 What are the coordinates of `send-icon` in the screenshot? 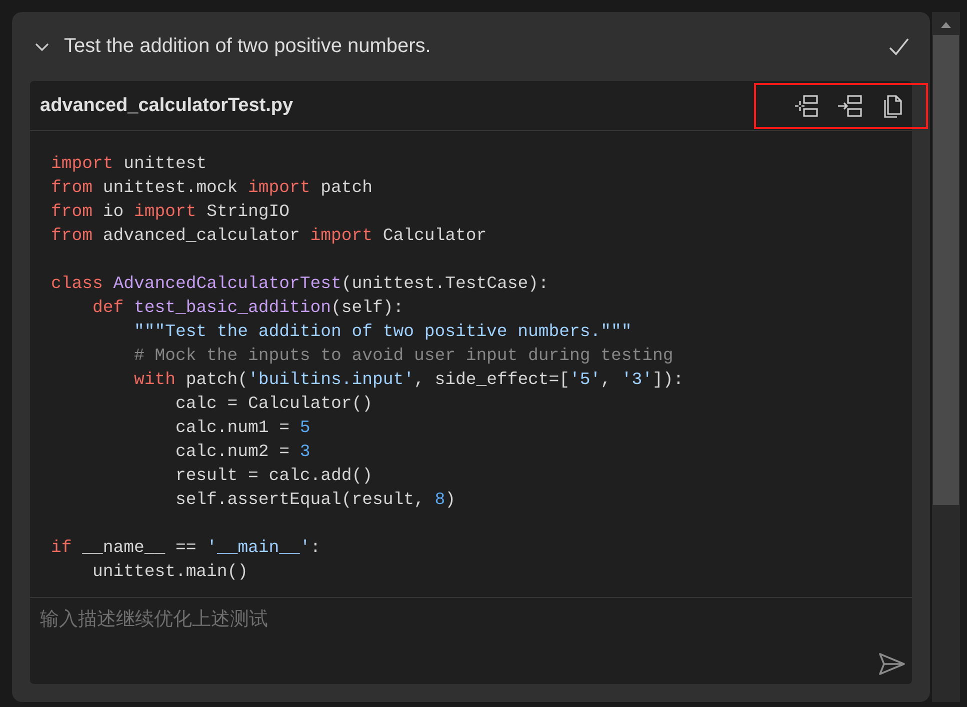 It's located at (892, 664).